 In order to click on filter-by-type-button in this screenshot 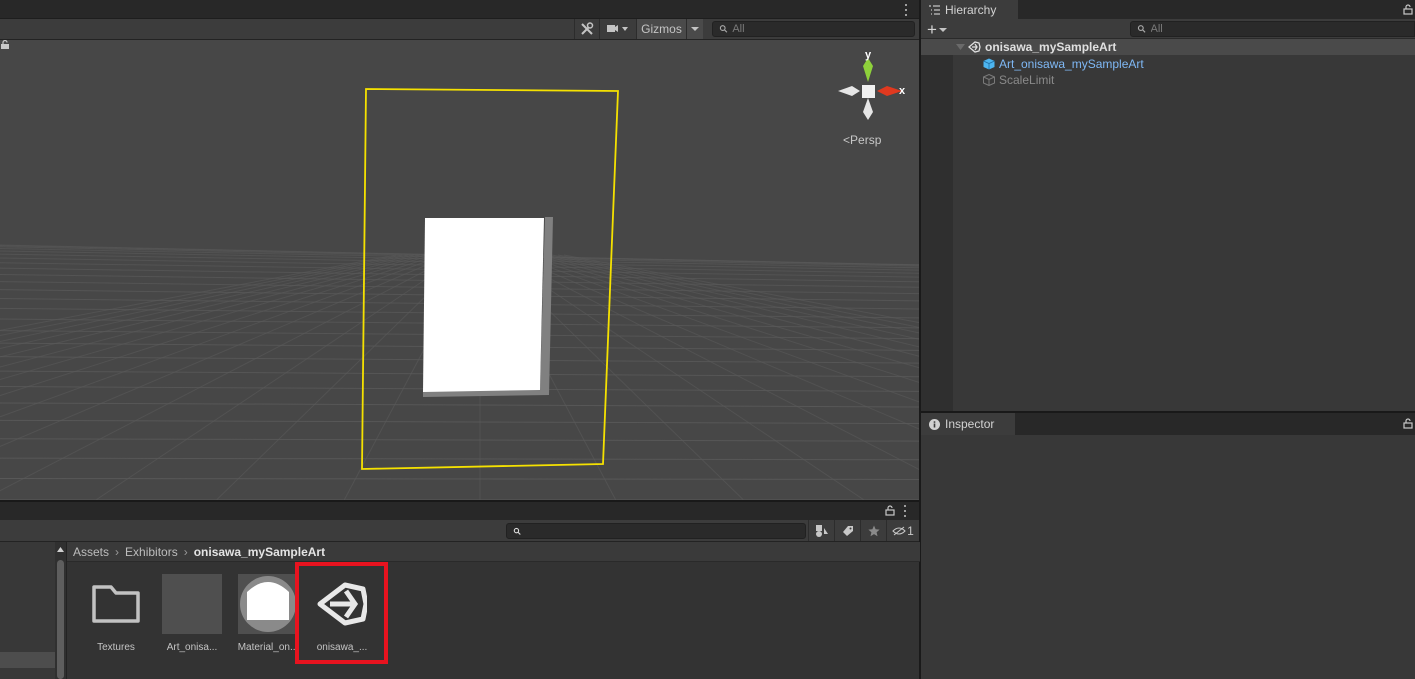, I will do `click(821, 530)`.